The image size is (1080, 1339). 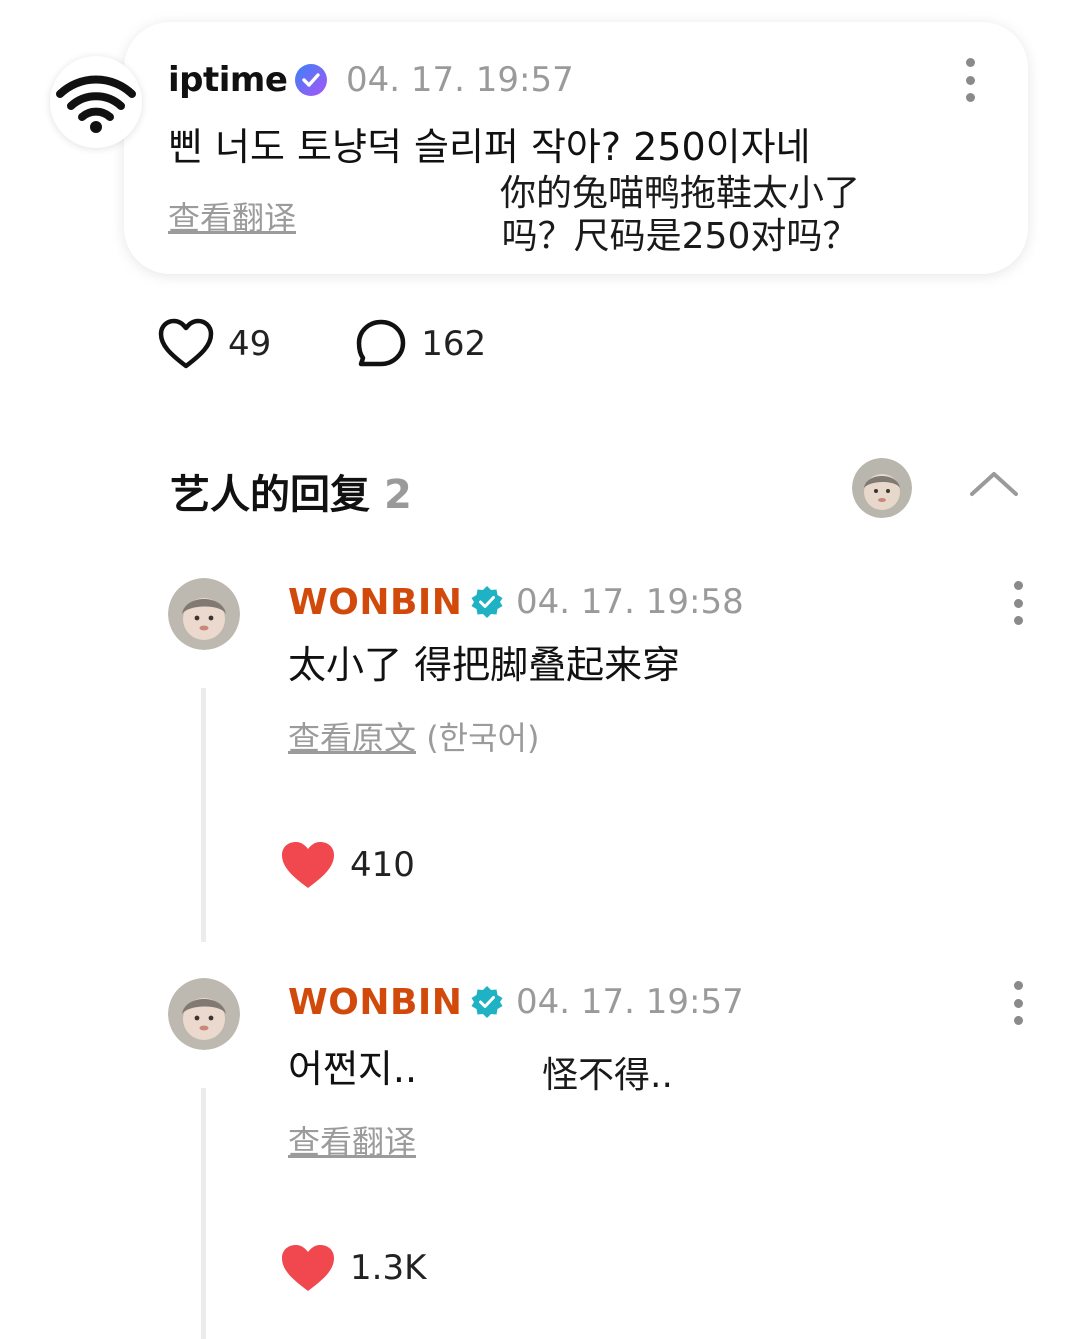 What do you see at coordinates (232, 218) in the screenshot?
I see `post-translate-link: 查看翻译` at bounding box center [232, 218].